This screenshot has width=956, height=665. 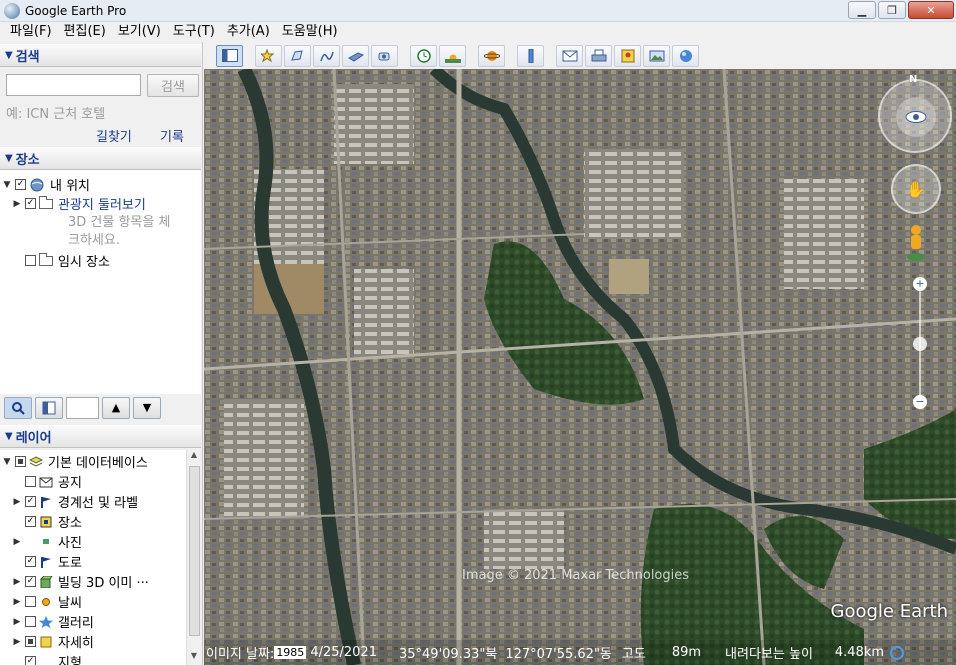 What do you see at coordinates (290, 652) in the screenshot?
I see `historical-year-badge: 1985` at bounding box center [290, 652].